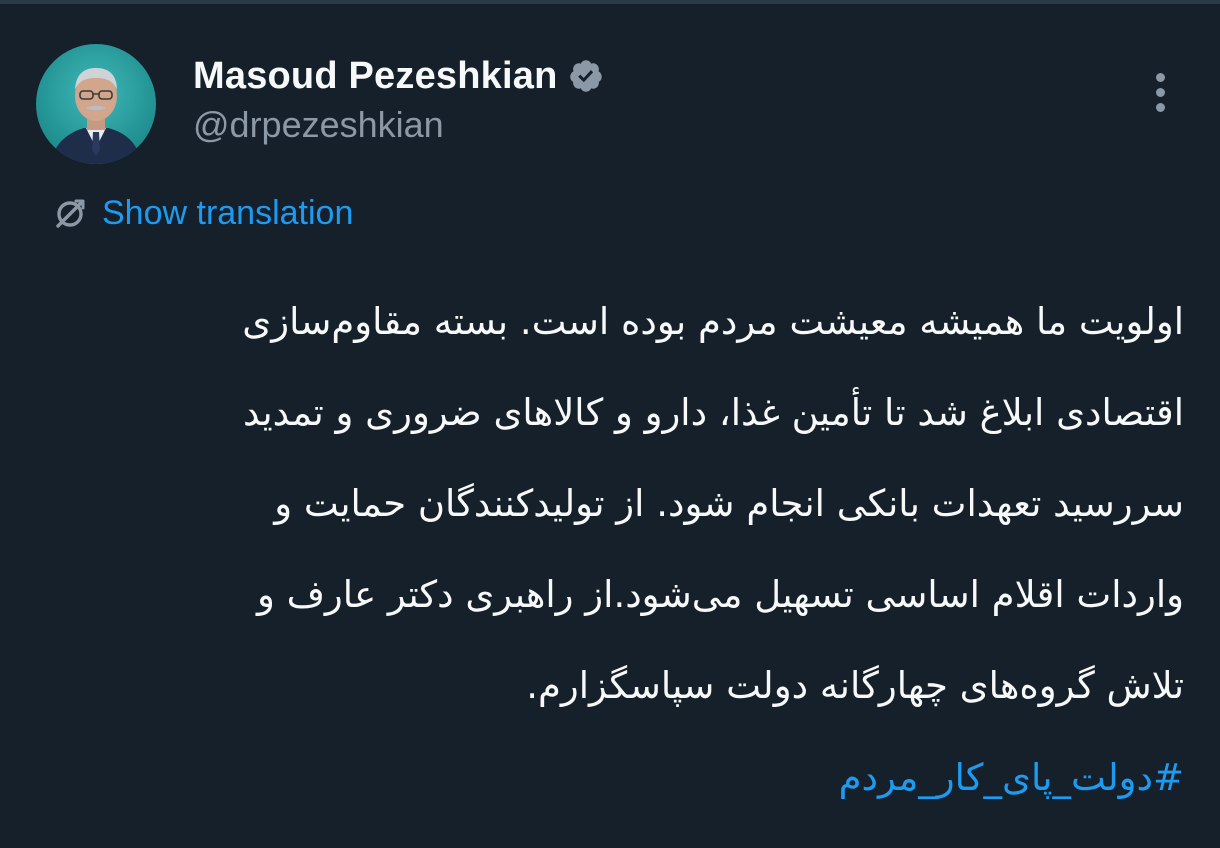 The image size is (1220, 848). I want to click on author-name-row: Masoud Pezeshkian, so click(398, 76).